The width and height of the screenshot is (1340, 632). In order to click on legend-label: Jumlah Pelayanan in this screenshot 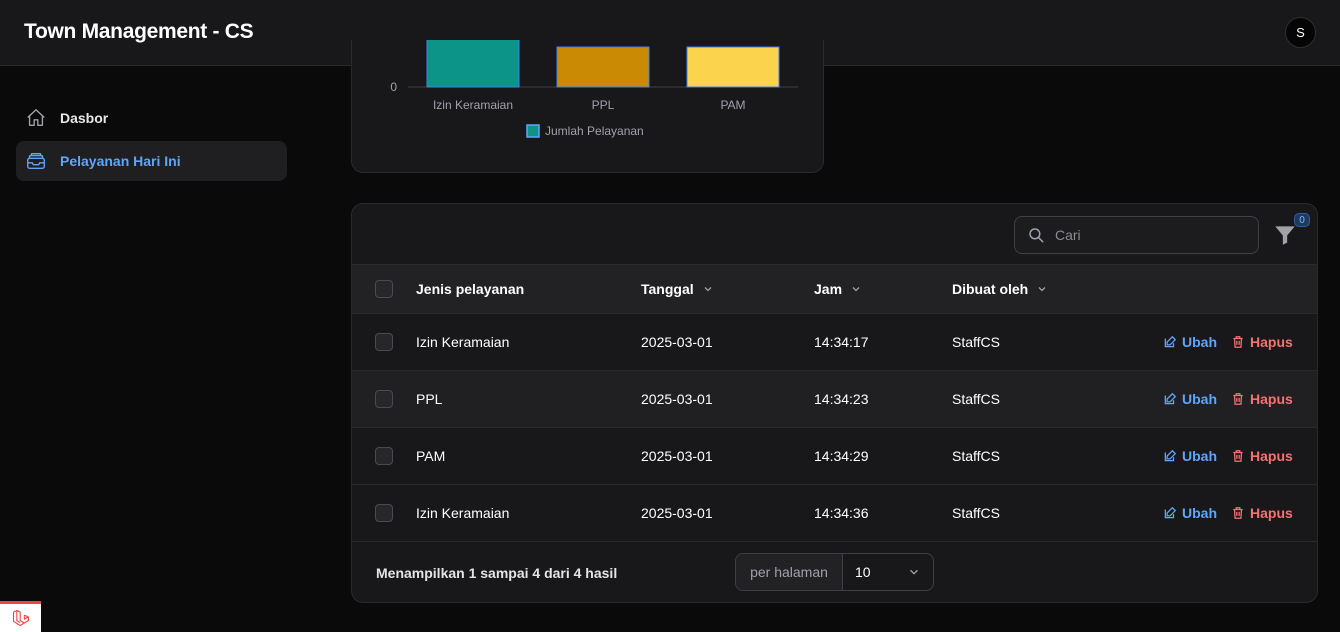, I will do `click(594, 131)`.